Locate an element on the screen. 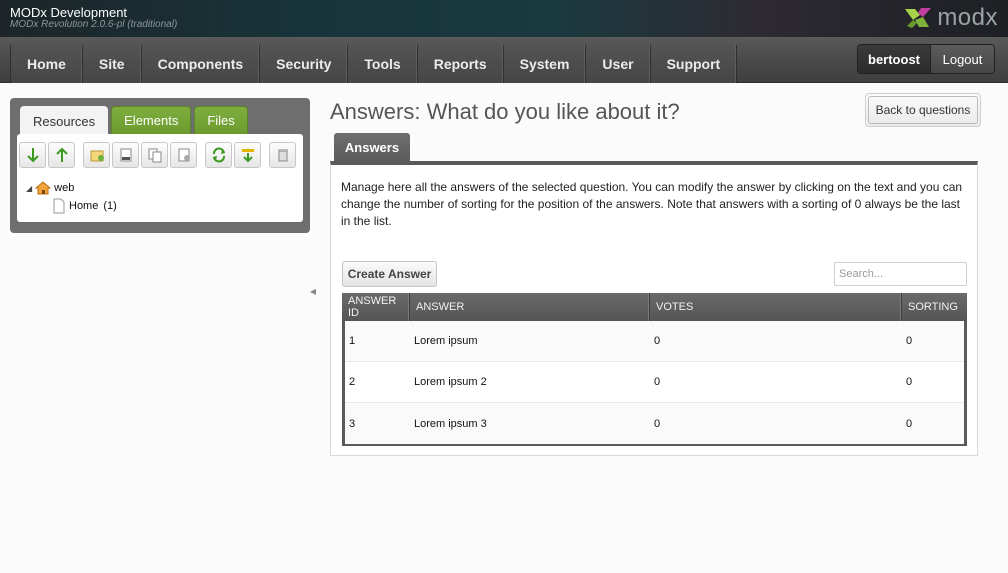 The height and width of the screenshot is (573, 1008). nav-home: Home is located at coordinates (46, 64).